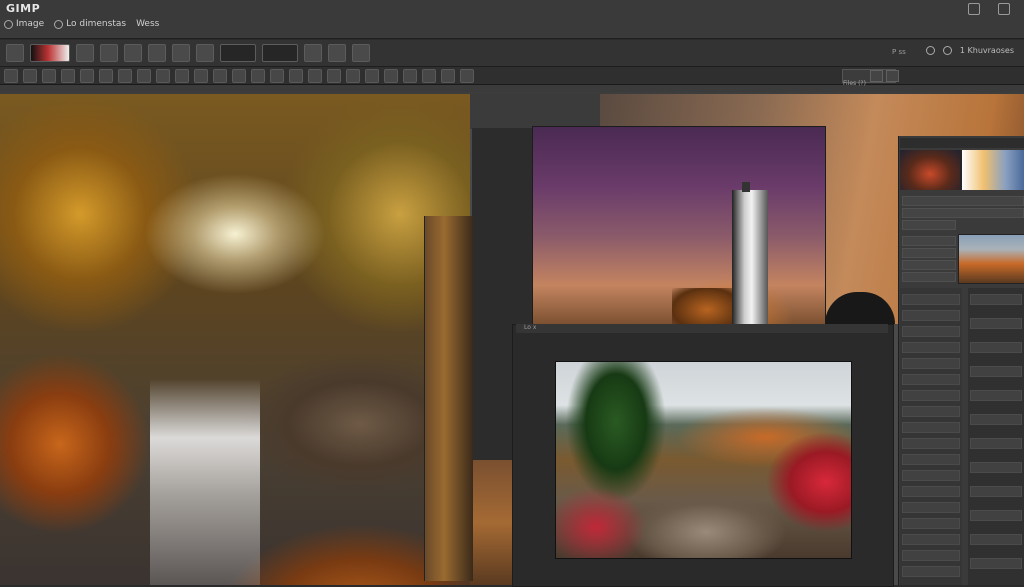 Image resolution: width=1024 pixels, height=587 pixels. What do you see at coordinates (157, 53) in the screenshot?
I see `pen-icon` at bounding box center [157, 53].